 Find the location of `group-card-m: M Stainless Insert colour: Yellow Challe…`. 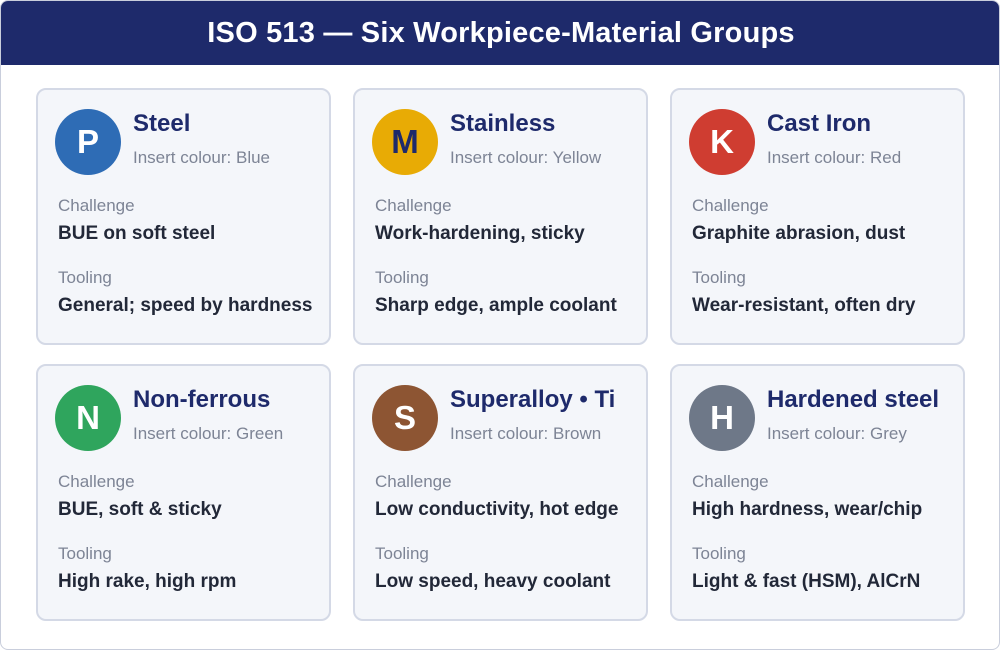

group-card-m: M Stainless Insert colour: Yellow Challe… is located at coordinates (500, 216).